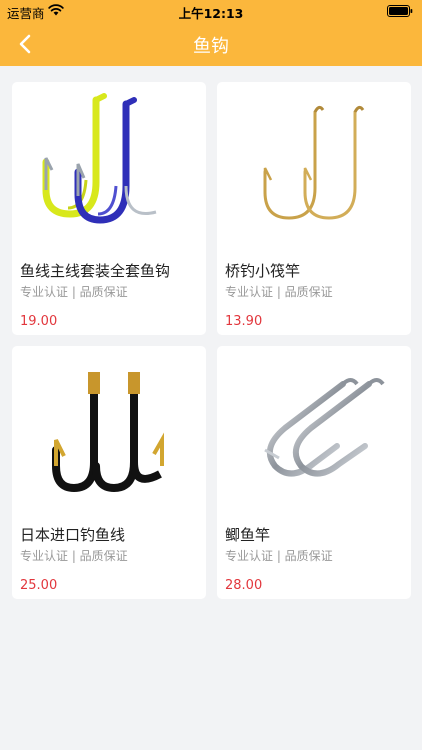 The height and width of the screenshot is (750, 422). I want to click on product-price: 13.90, so click(244, 321).